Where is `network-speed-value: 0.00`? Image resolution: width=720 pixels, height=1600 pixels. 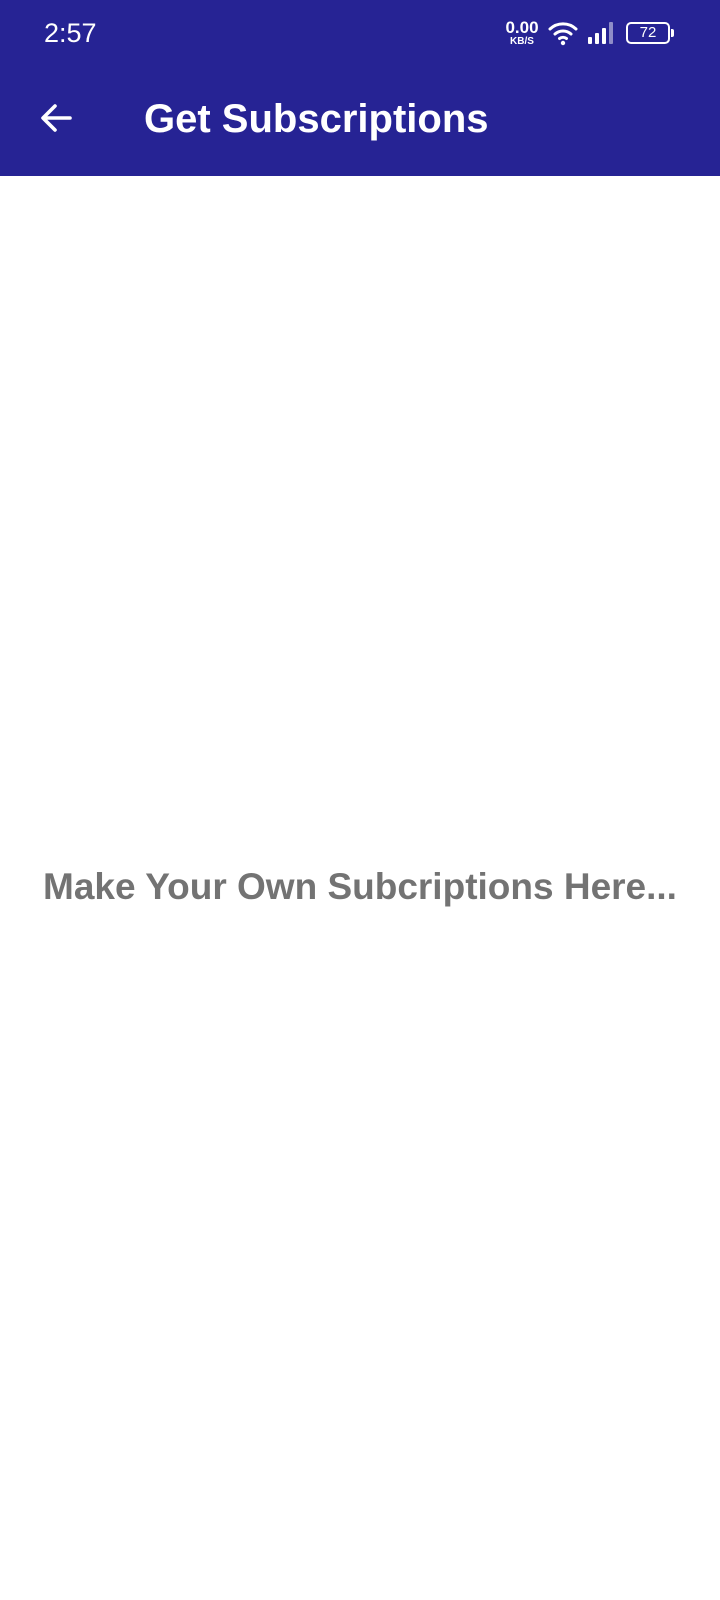 network-speed-value: 0.00 is located at coordinates (522, 27).